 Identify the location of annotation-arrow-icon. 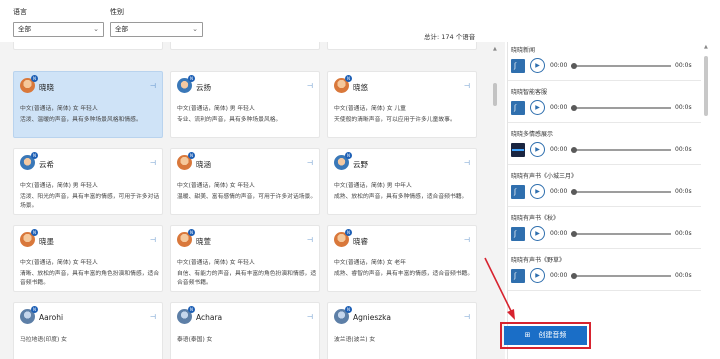
(499, 288).